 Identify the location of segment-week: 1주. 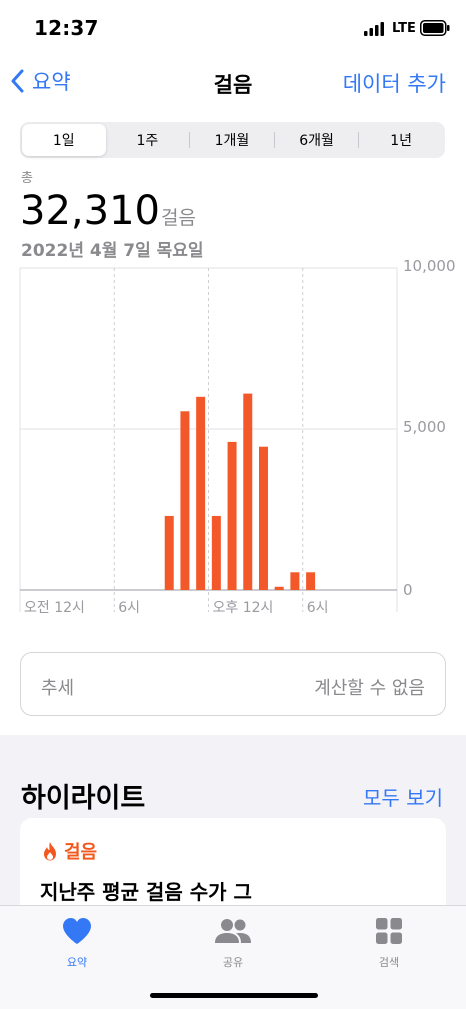
(148, 140).